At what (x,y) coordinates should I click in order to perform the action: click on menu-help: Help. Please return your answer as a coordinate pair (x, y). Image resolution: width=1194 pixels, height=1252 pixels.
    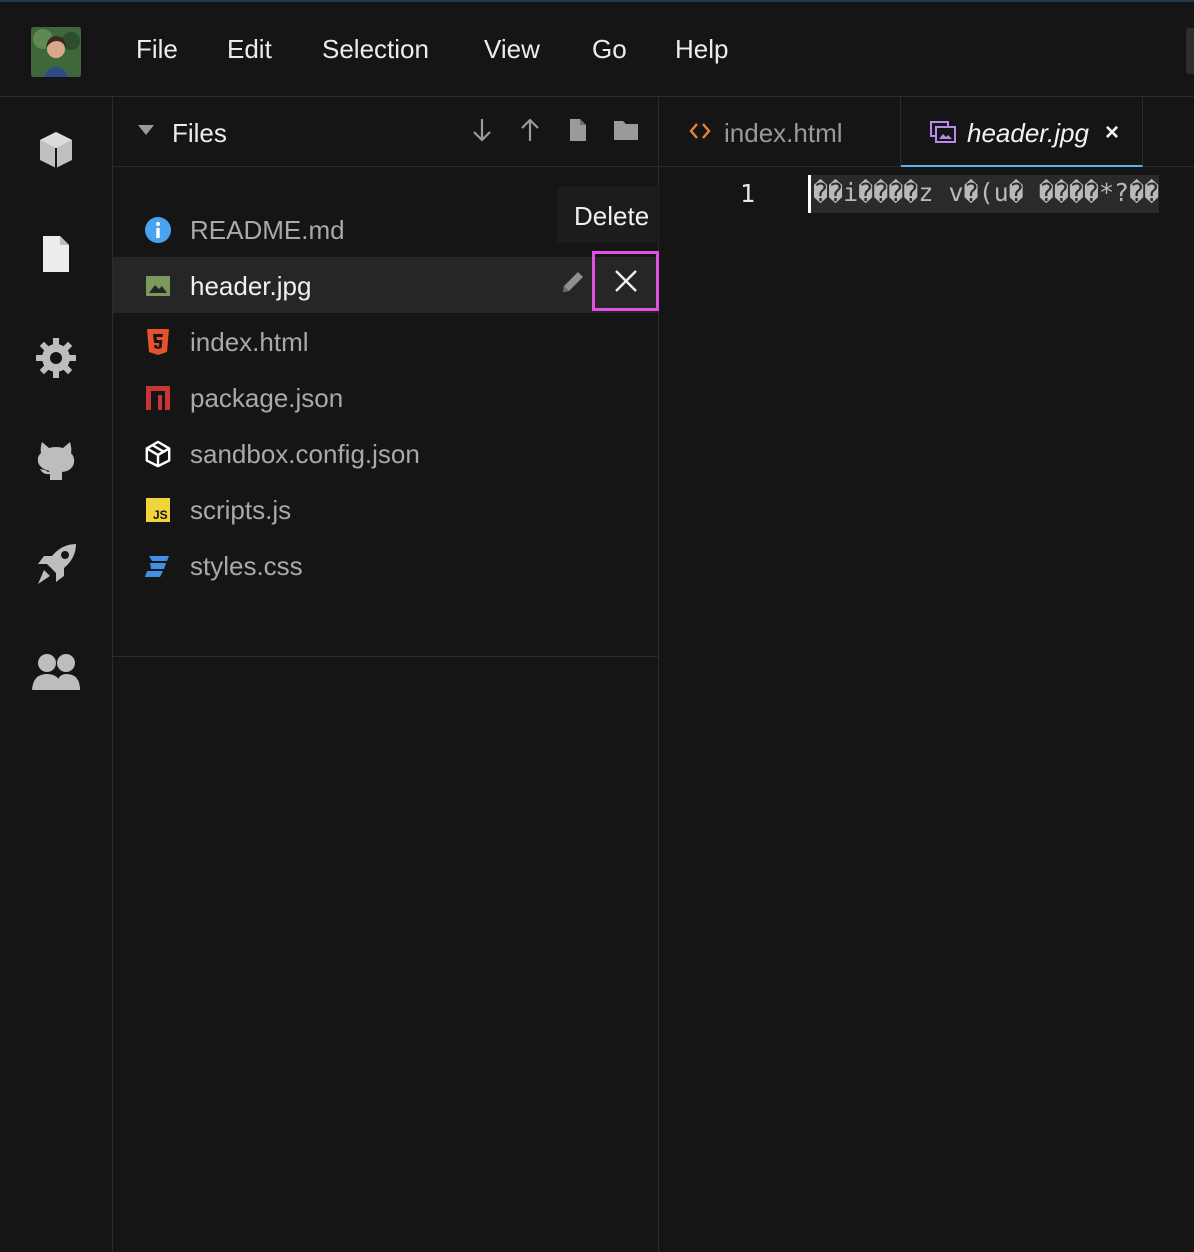
    Looking at the image, I should click on (701, 49).